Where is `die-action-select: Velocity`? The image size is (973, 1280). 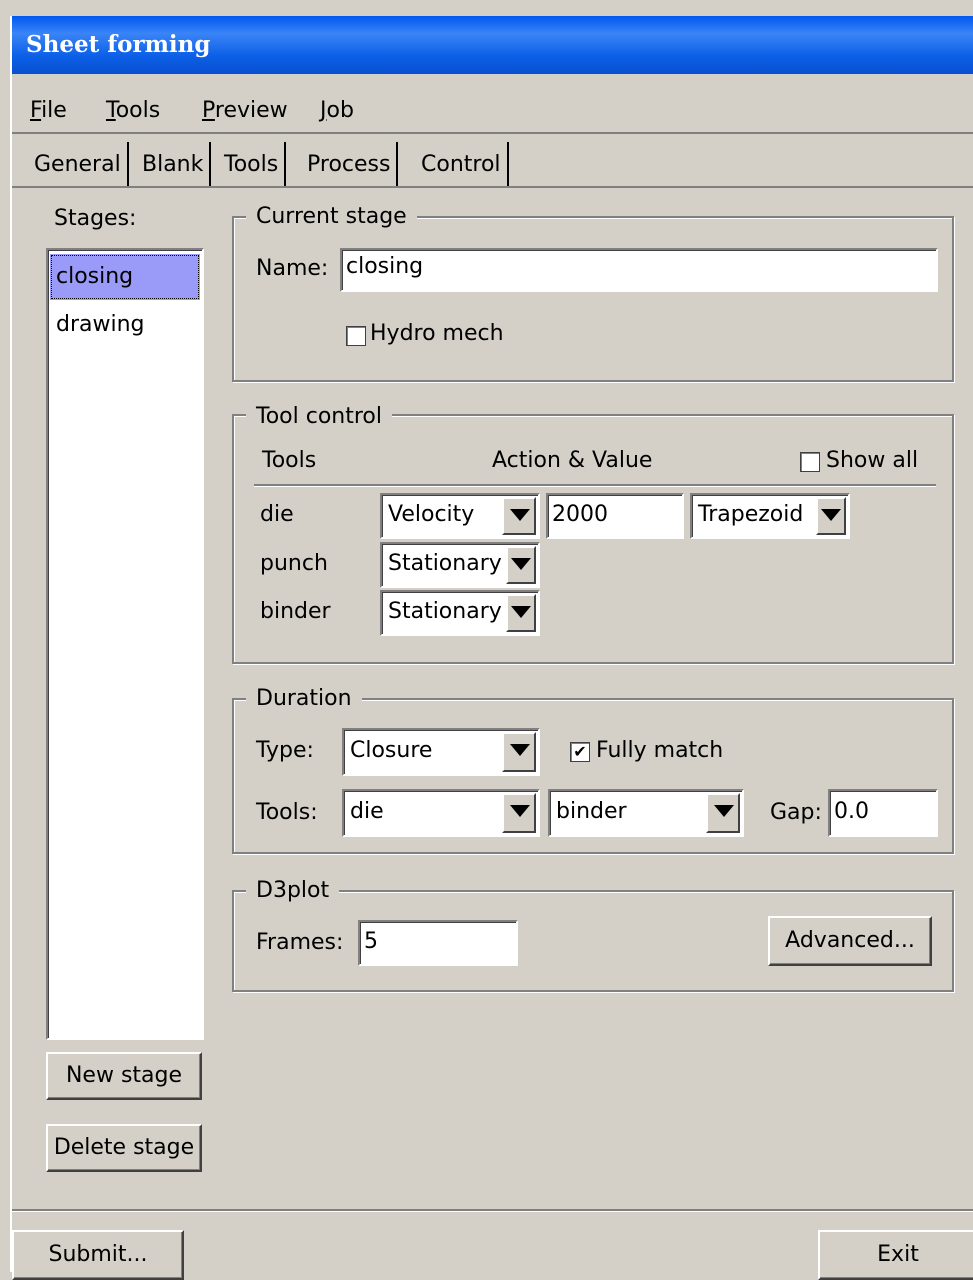
die-action-select: Velocity is located at coordinates (460, 516).